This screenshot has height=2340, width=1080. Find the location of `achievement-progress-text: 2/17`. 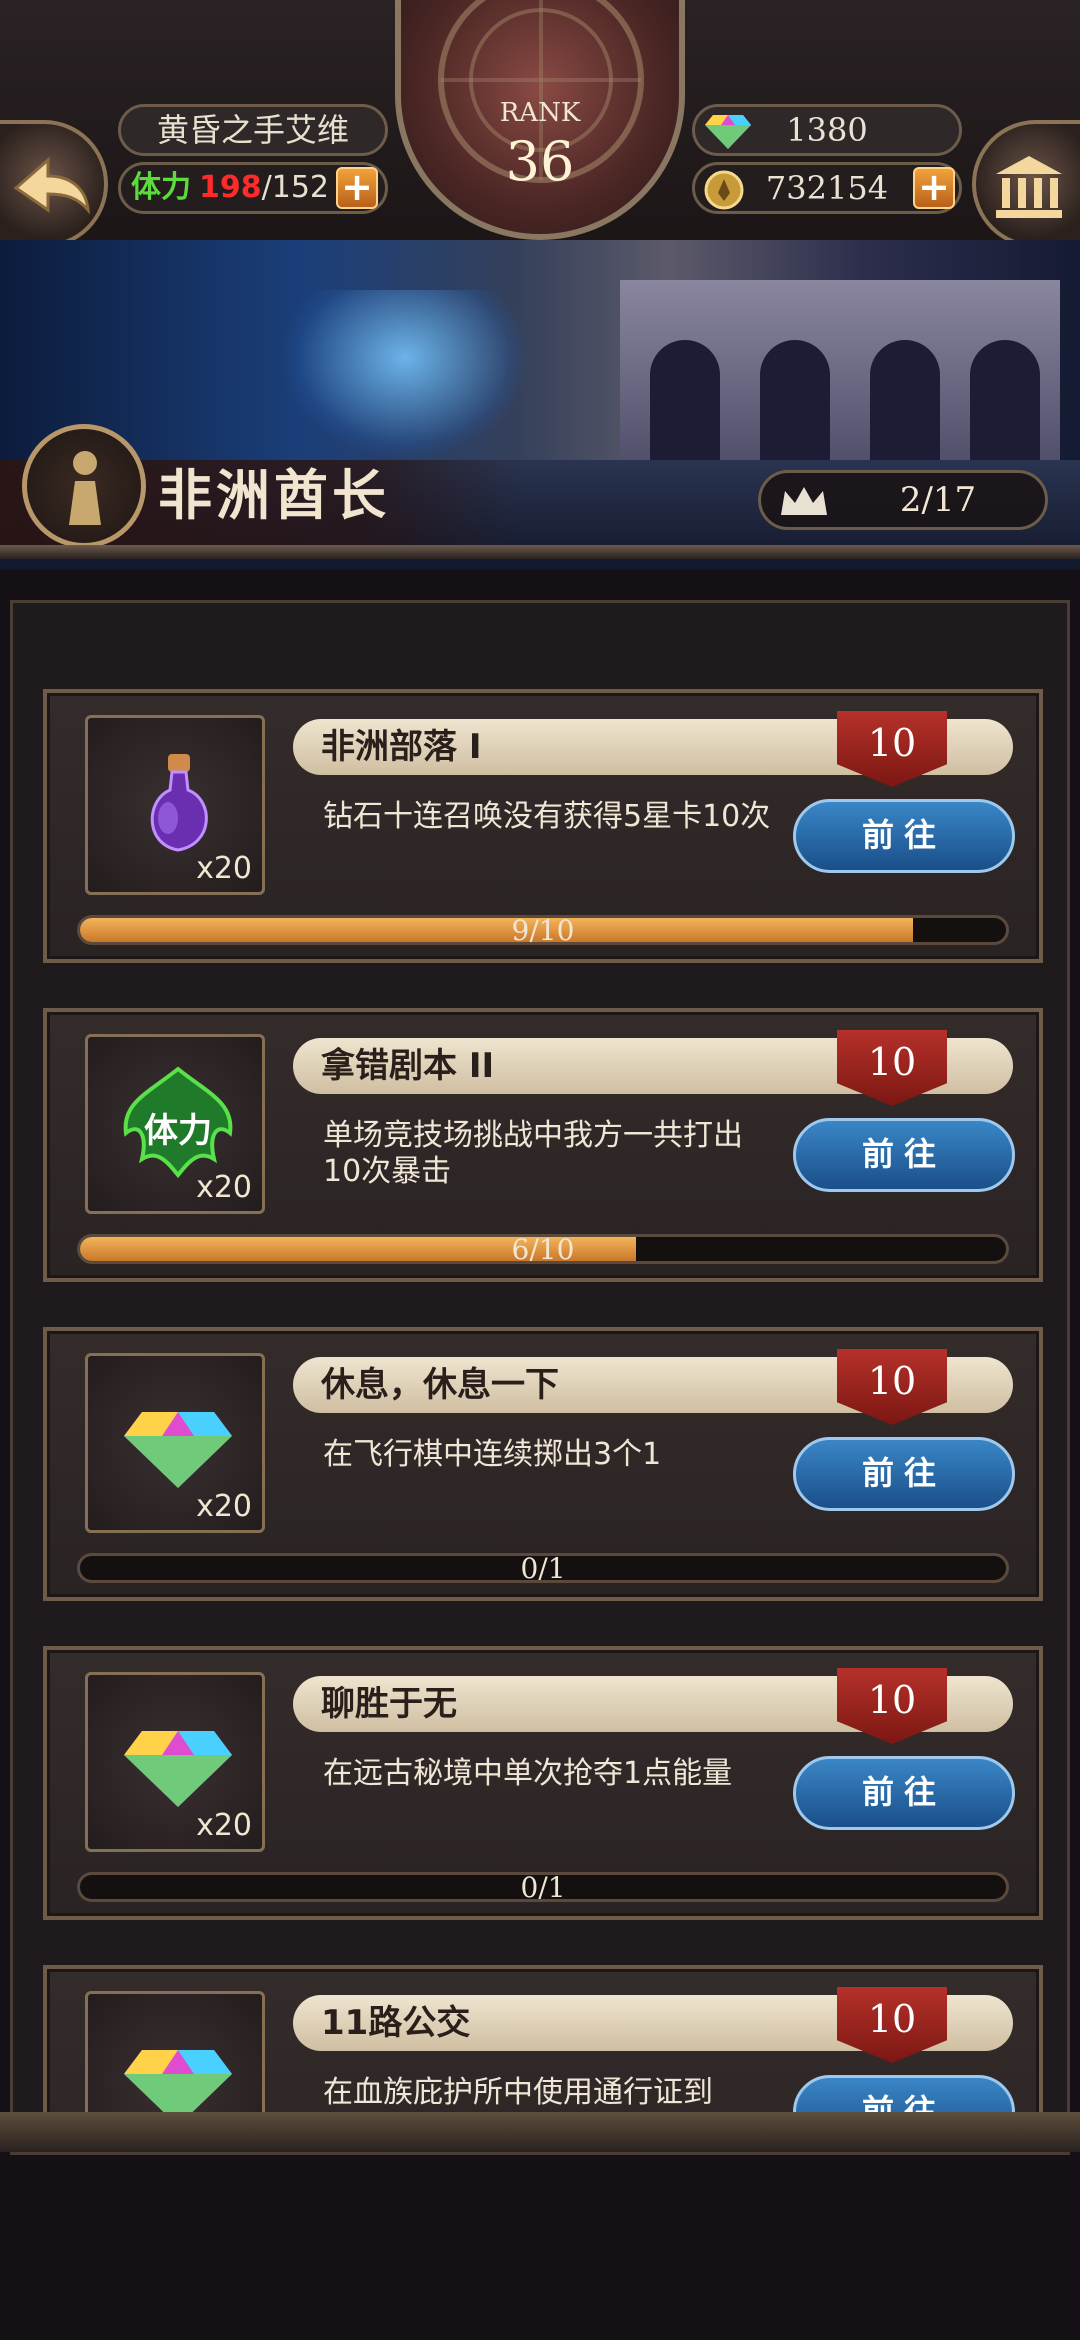

achievement-progress-text: 2/17 is located at coordinates (938, 500).